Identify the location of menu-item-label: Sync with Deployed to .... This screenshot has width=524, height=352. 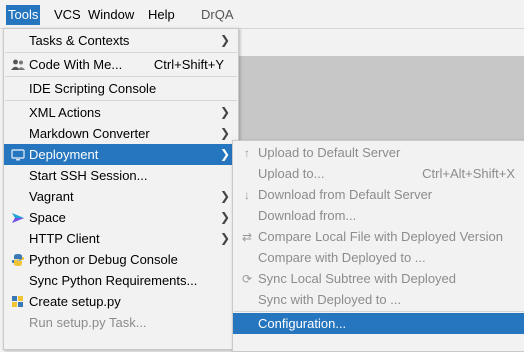
(330, 299).